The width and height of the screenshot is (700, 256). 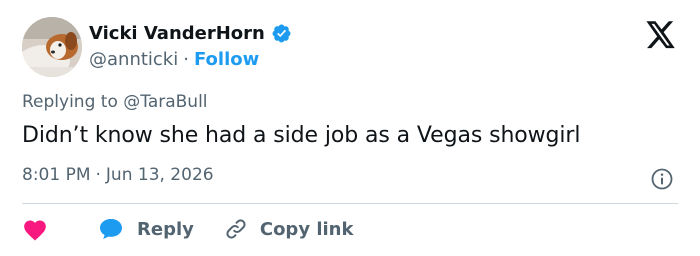 I want to click on chat-bubble-icon, so click(x=117, y=229).